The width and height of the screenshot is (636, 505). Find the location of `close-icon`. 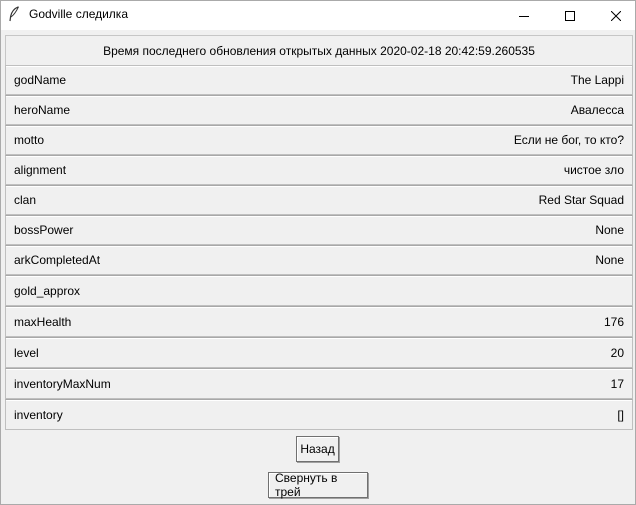

close-icon is located at coordinates (616, 15).